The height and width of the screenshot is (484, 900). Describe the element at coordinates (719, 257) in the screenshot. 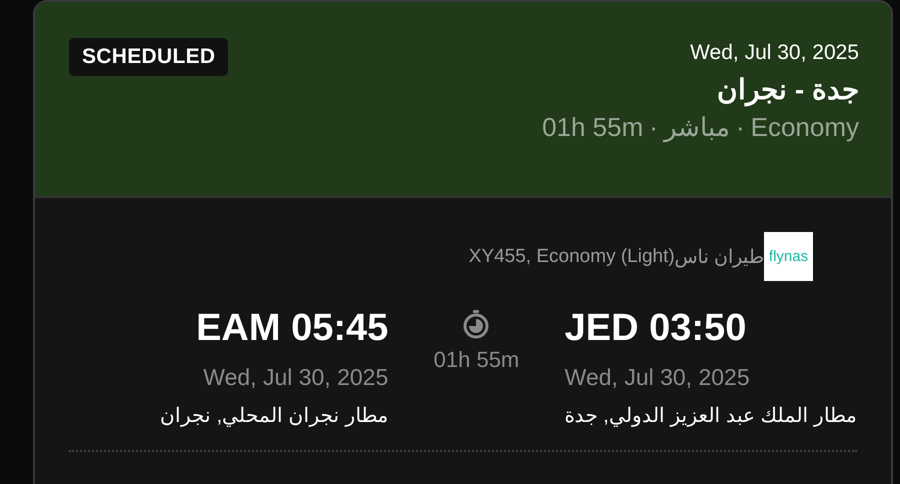

I see `airline-name: طيران ناس` at that location.